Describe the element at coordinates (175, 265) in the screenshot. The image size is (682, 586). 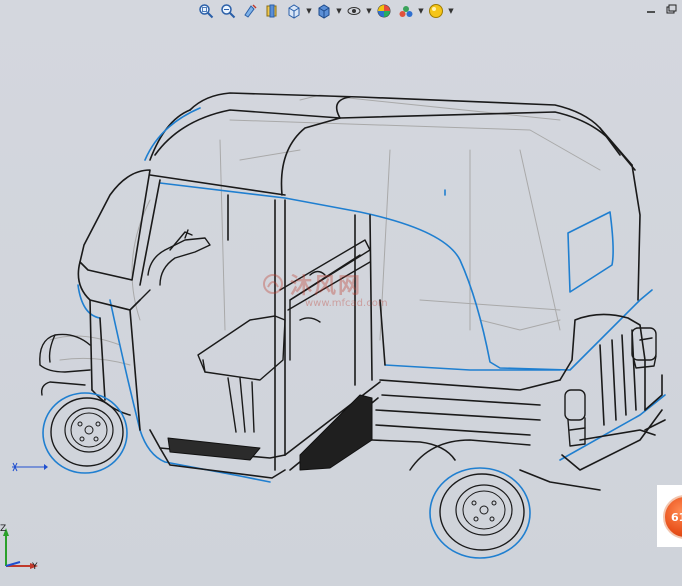
I see `handlebar` at that location.